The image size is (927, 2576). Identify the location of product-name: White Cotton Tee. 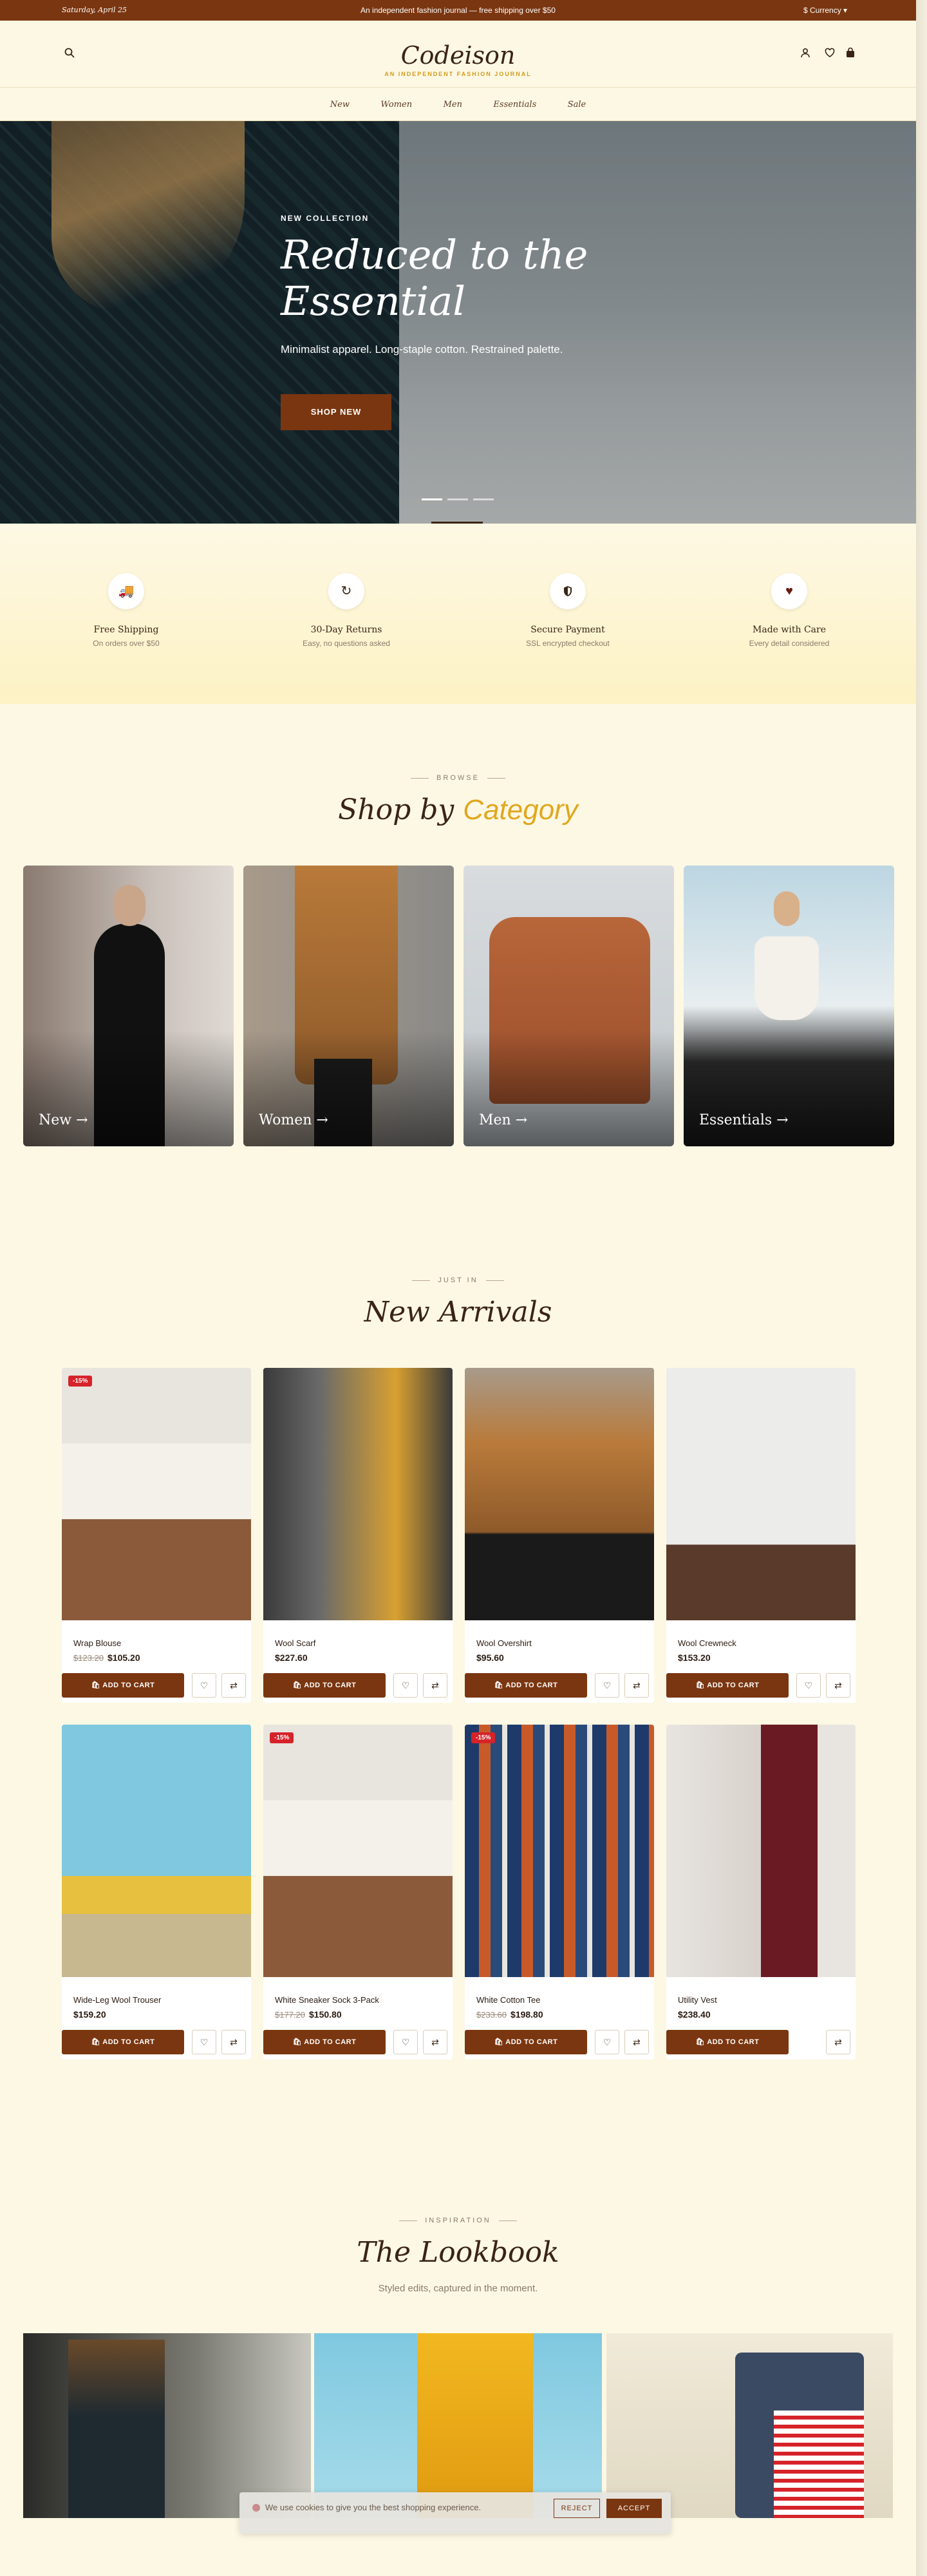
(508, 2000).